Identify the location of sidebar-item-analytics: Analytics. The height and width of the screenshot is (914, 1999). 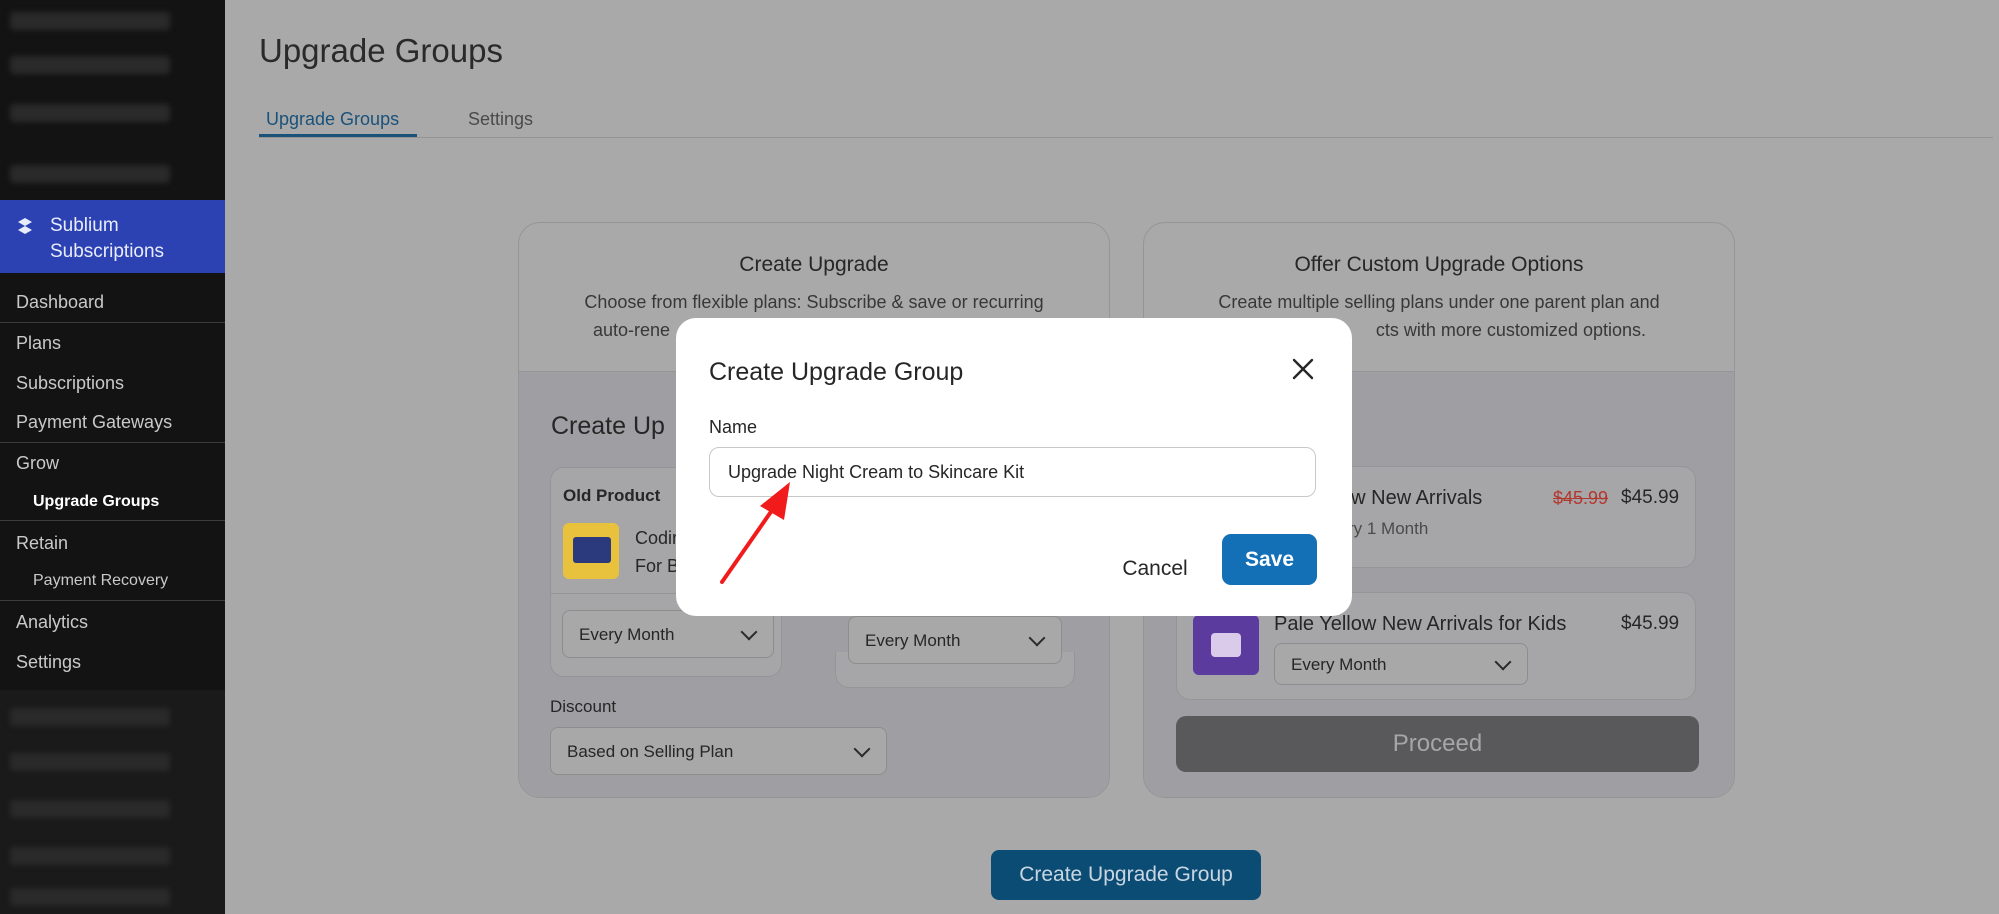
(112, 622).